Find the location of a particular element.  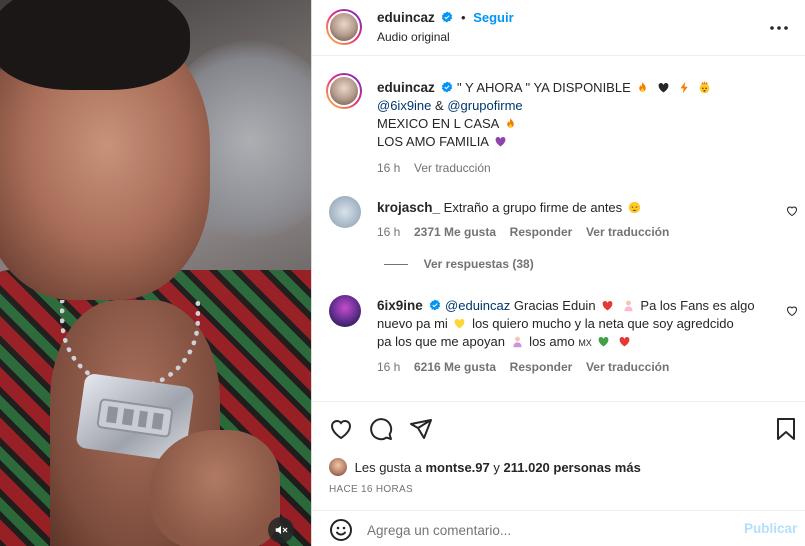

view-replies-row: Ver respuestas (38) is located at coordinates (459, 263).